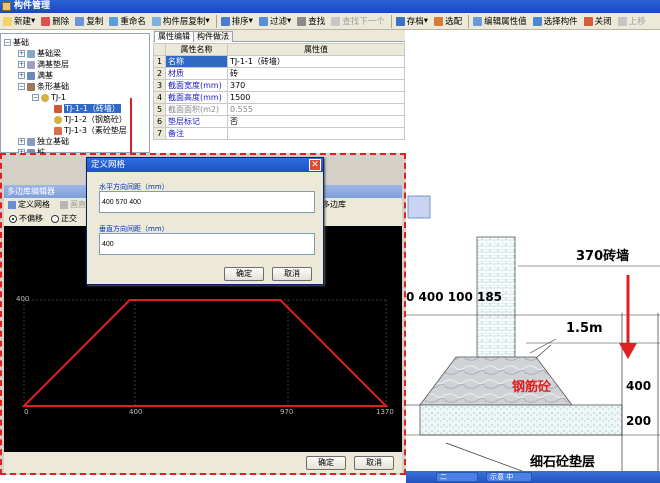  Describe the element at coordinates (315, 165) in the screenshot. I see `close-icon: ✕` at that location.